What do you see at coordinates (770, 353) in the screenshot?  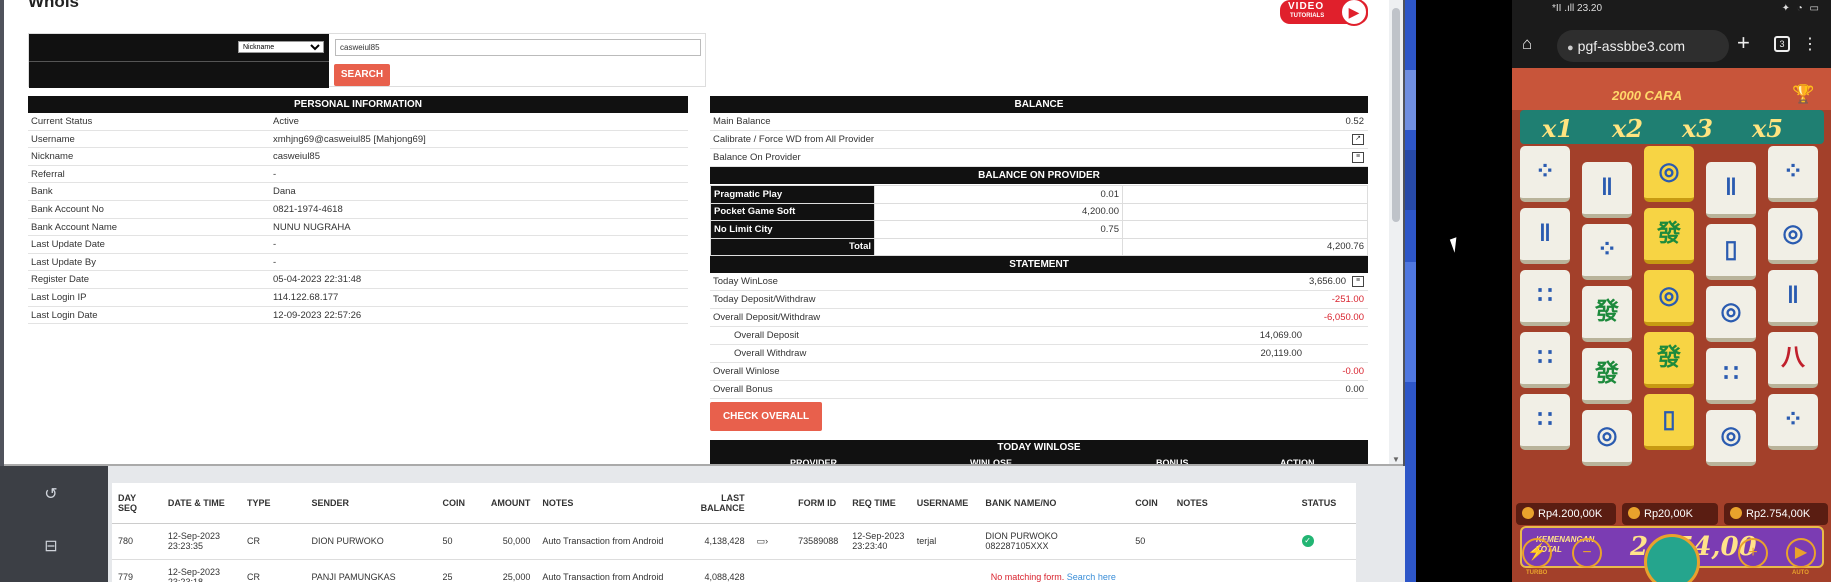 I see `overall-withdraw-label: Overall Withdraw` at bounding box center [770, 353].